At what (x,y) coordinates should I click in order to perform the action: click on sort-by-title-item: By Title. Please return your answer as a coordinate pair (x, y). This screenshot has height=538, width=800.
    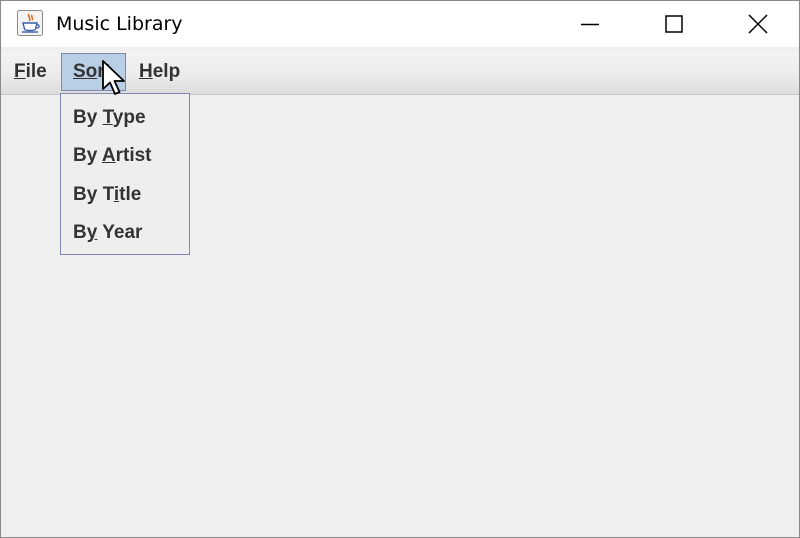
    Looking at the image, I should click on (107, 195).